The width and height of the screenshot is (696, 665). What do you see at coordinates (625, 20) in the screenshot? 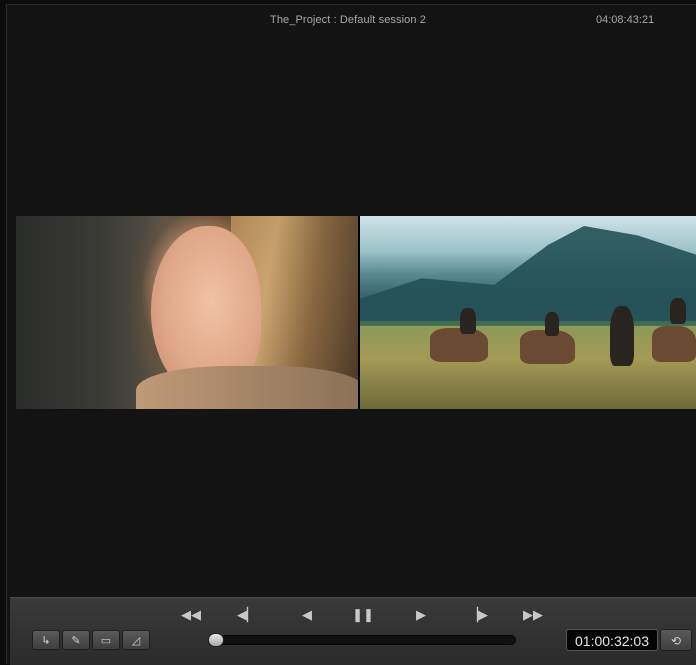
I see `source-timecode: 04:08:43:21` at bounding box center [625, 20].